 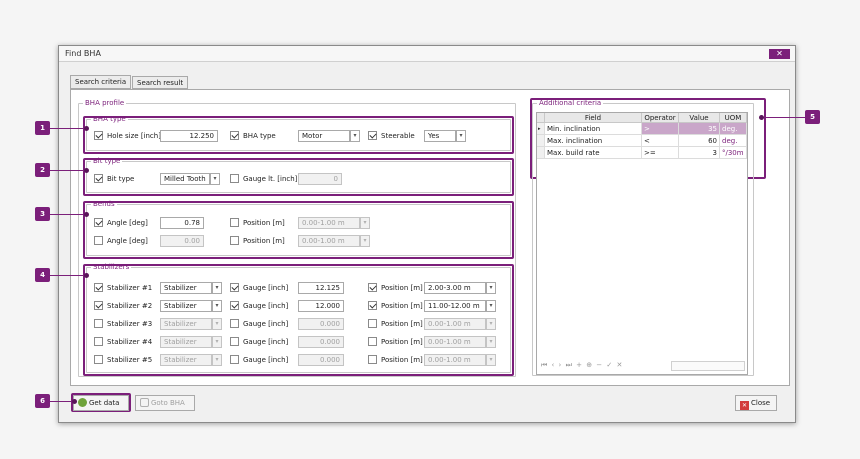 I want to click on stabilizer-5-gauge-input: 0.000, so click(x=321, y=360).